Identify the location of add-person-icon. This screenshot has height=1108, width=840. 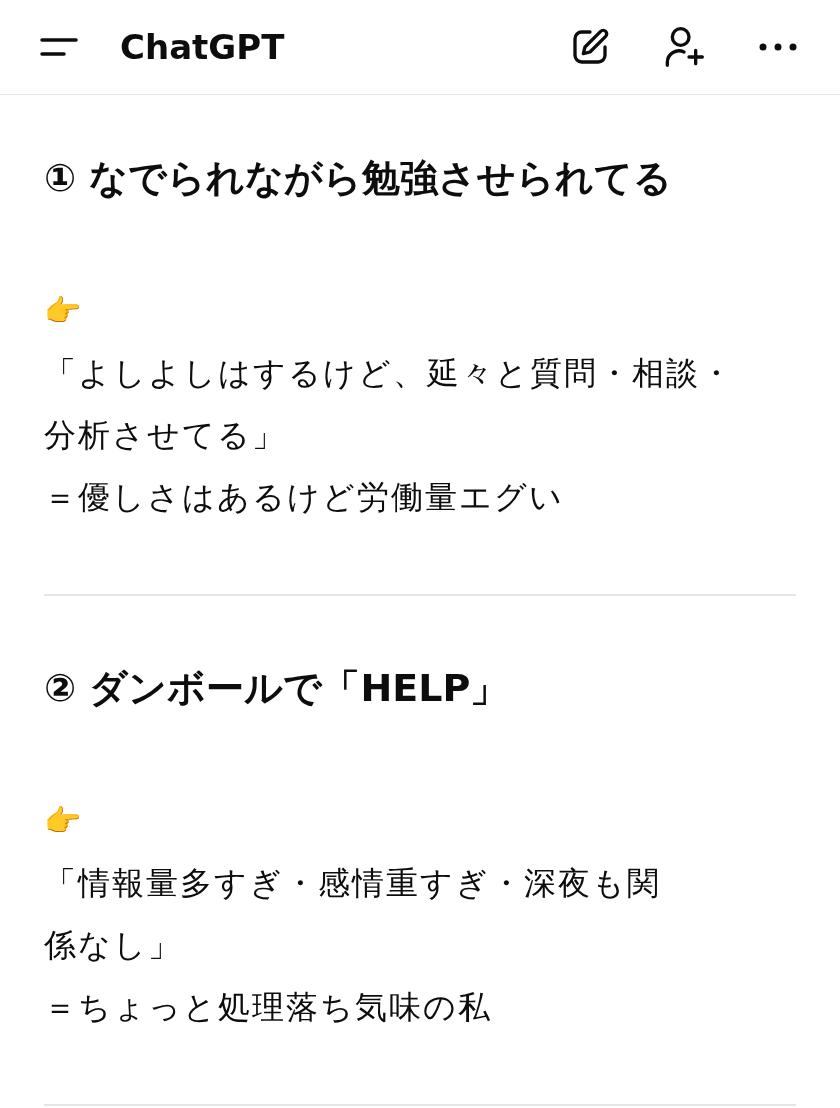
(684, 47).